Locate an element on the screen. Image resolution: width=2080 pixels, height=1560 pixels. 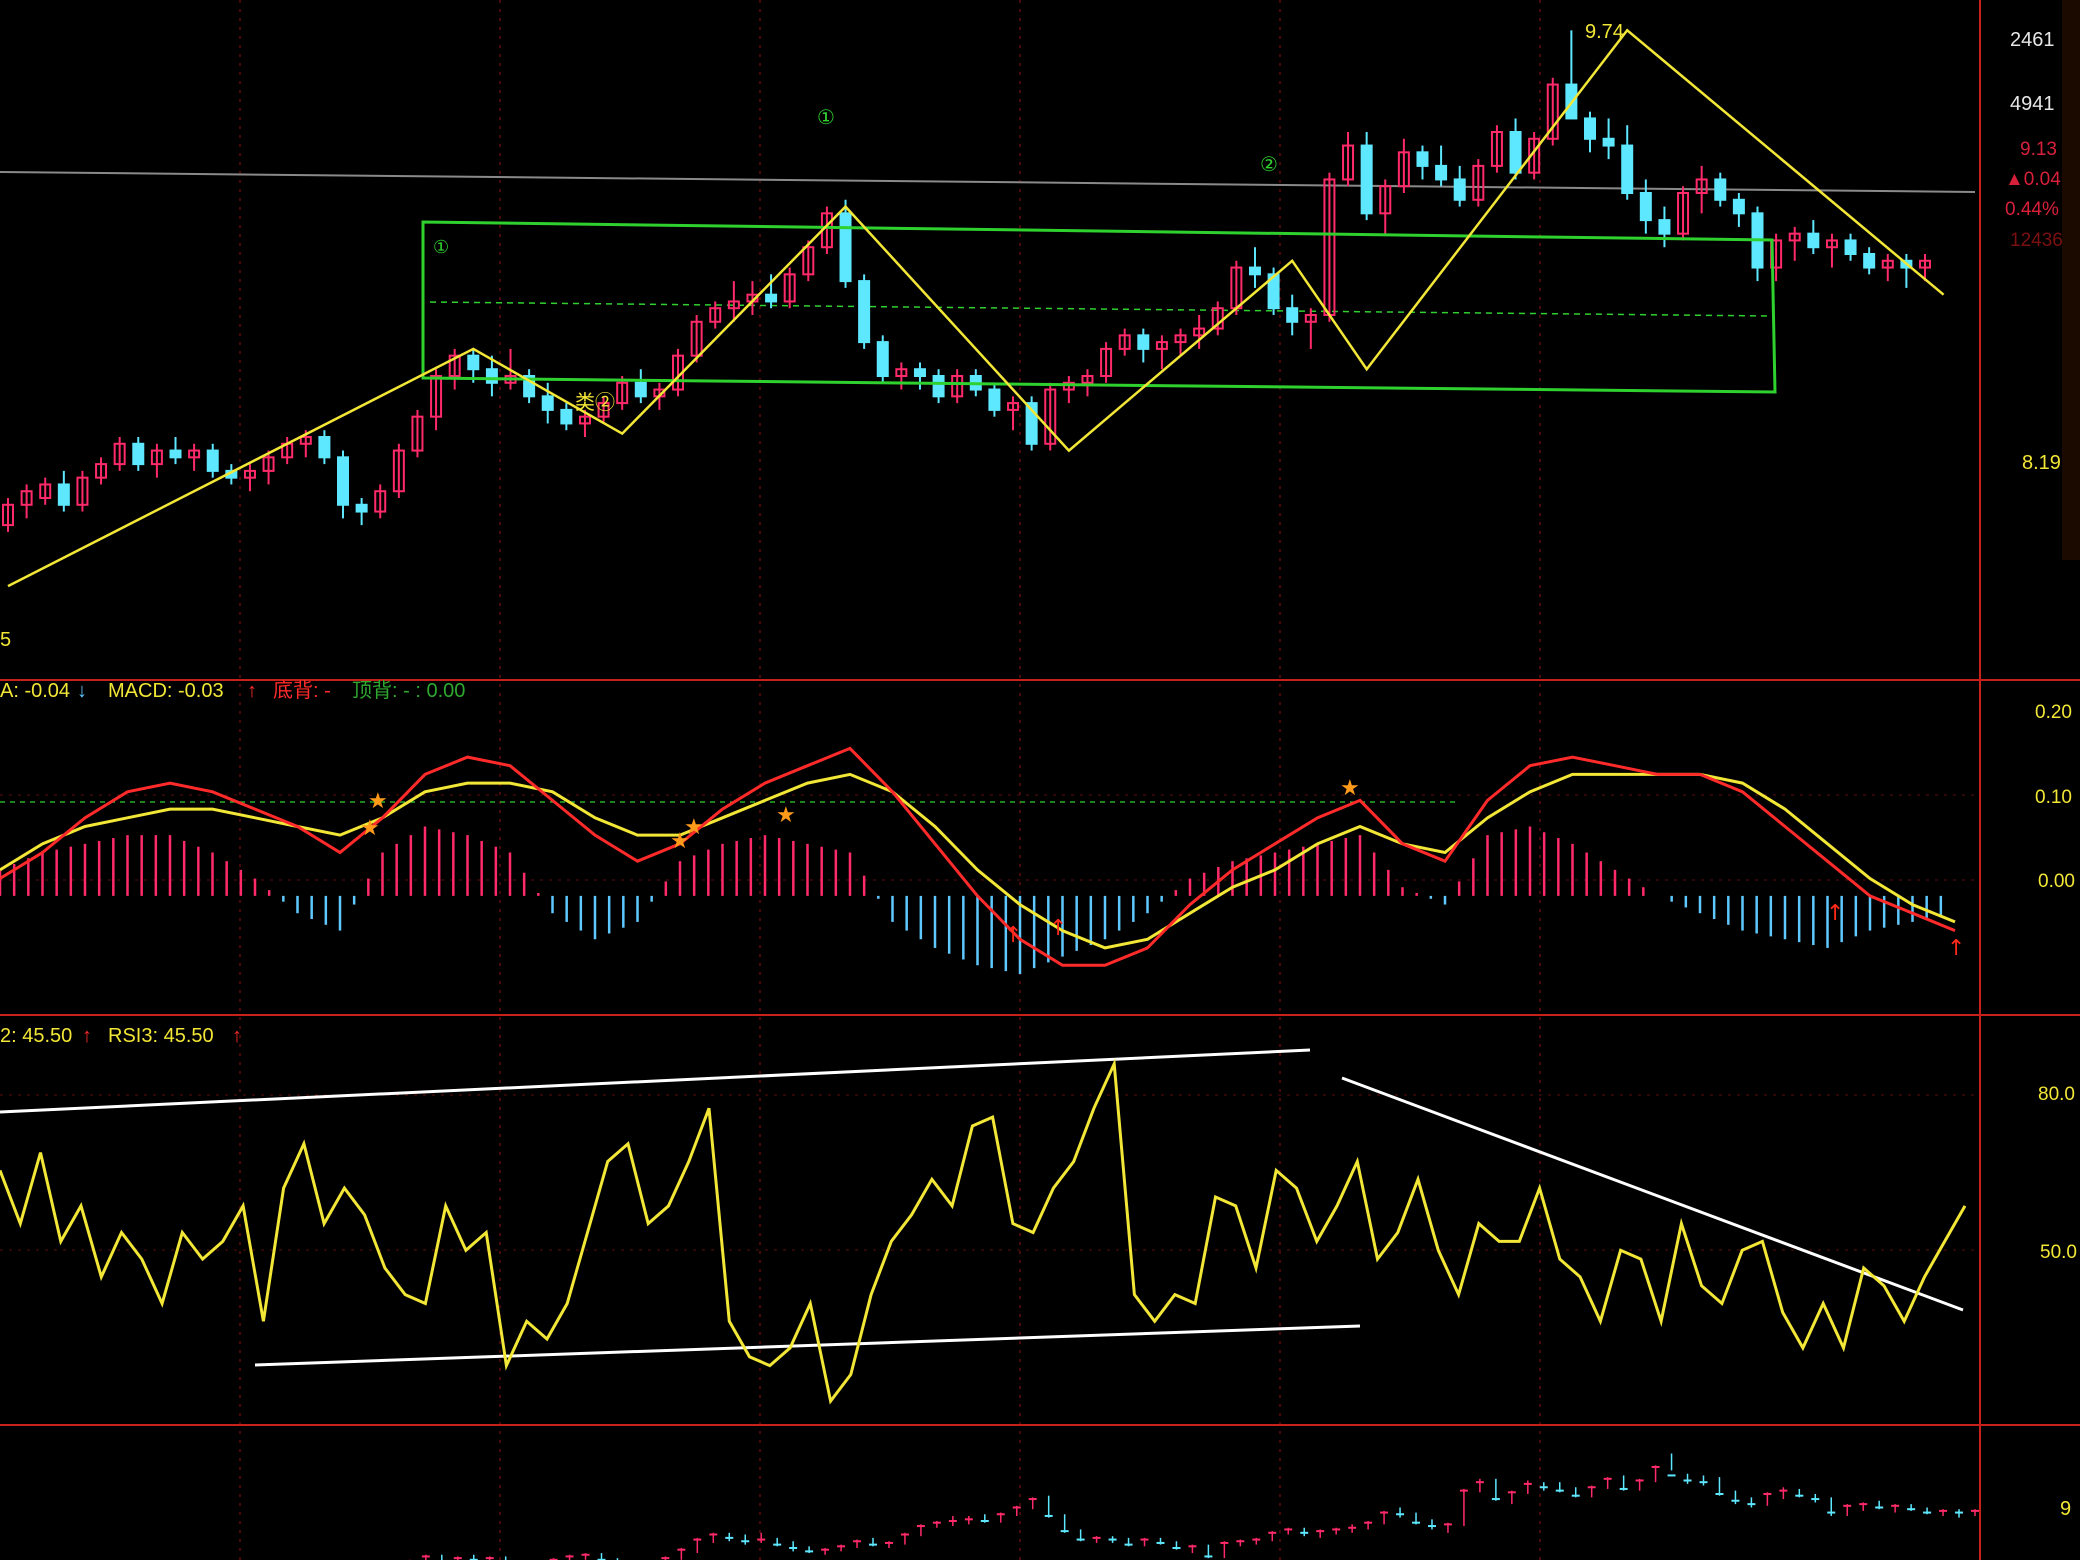
wave-label-class-2: 类② is located at coordinates (595, 402).